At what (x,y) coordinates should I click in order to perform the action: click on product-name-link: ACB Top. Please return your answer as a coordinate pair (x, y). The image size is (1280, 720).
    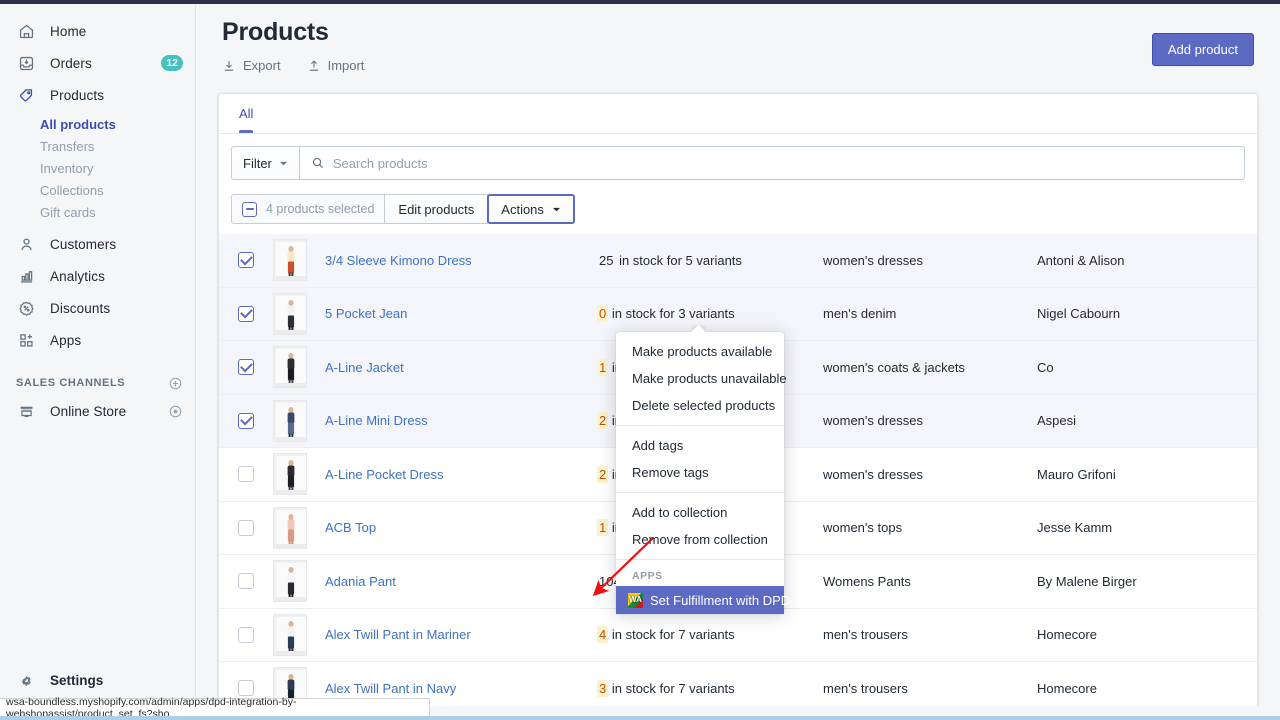
    Looking at the image, I should click on (452, 527).